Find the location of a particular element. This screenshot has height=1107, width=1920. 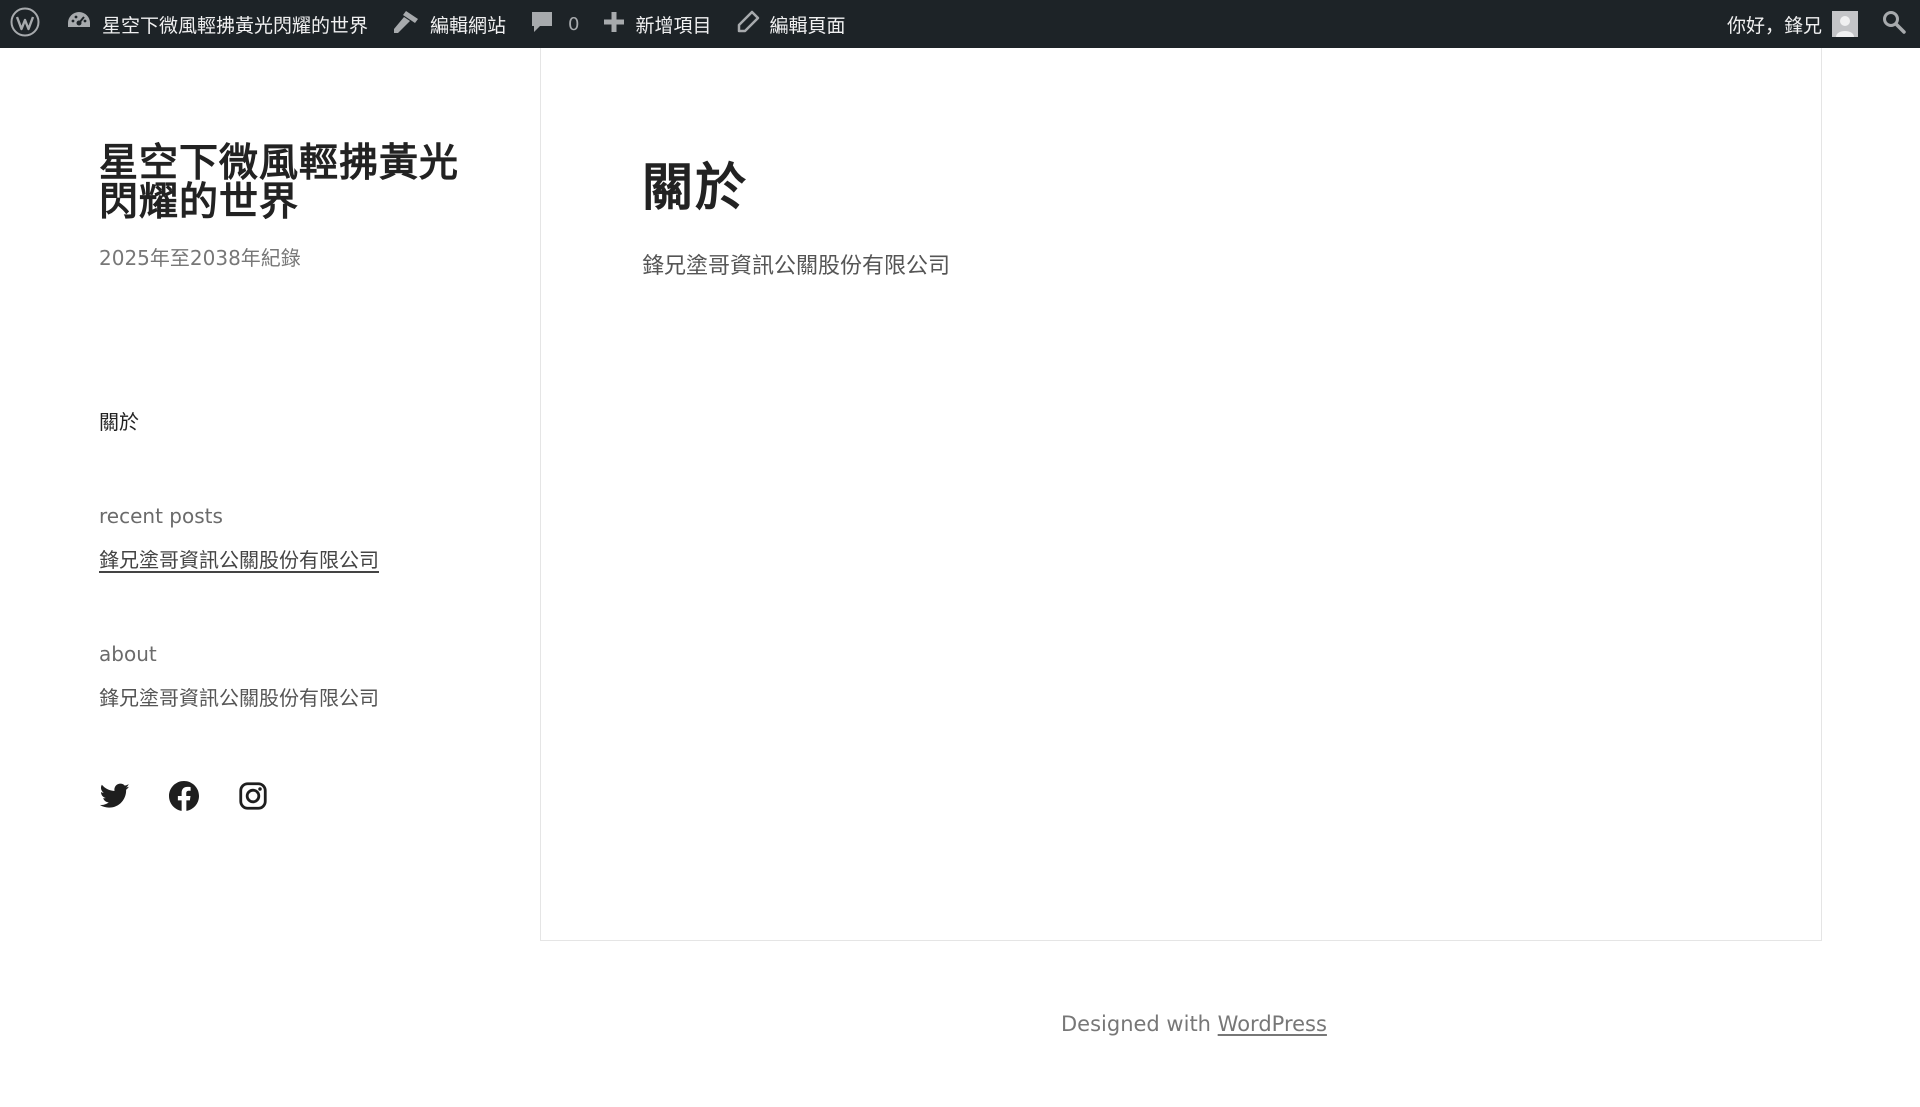

admin-bar: 星空下微風輕拂黃光閃耀的世界 編輯網站 0 新增項目 編輯頁面 你好，鋒兄 is located at coordinates (960, 24).